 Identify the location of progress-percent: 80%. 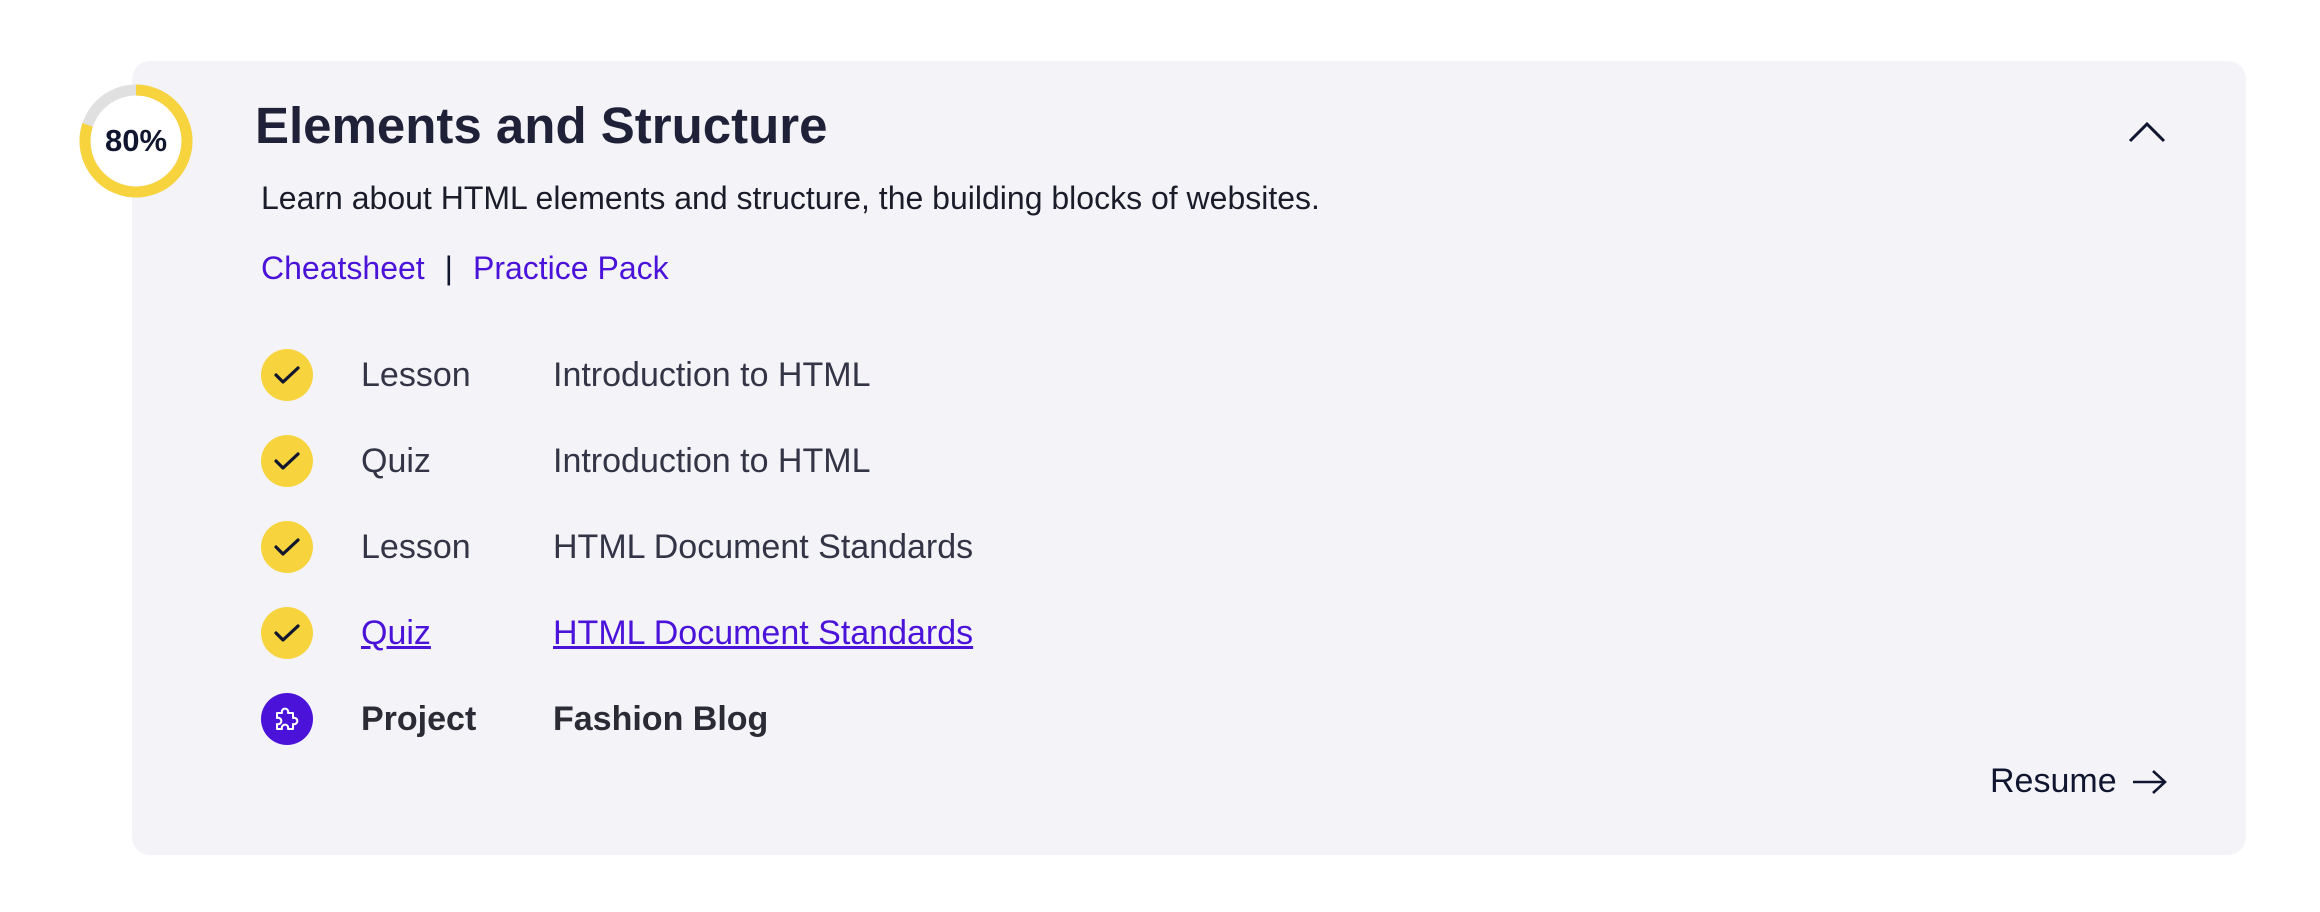
(136, 140).